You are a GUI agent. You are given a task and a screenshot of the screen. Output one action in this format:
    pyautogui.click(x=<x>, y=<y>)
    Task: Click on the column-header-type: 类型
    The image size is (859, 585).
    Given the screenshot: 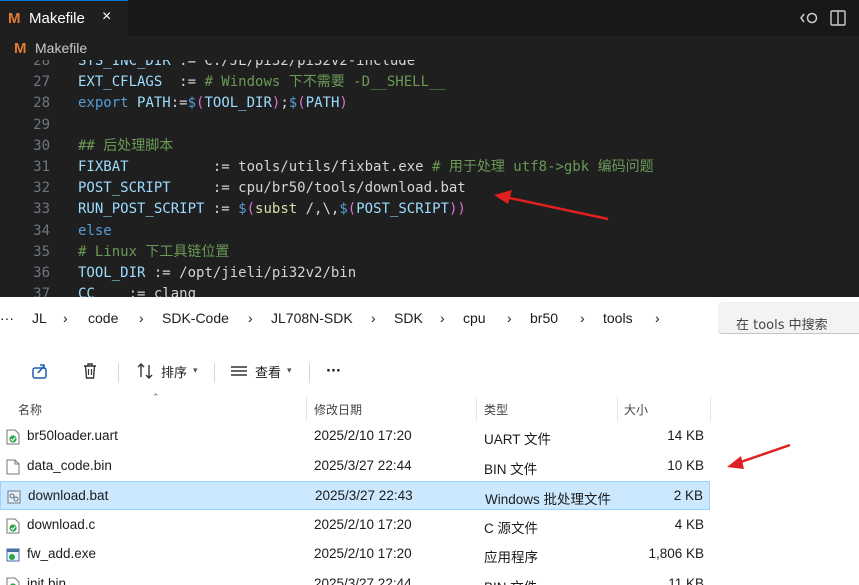 What is the action you would take?
    pyautogui.click(x=496, y=409)
    